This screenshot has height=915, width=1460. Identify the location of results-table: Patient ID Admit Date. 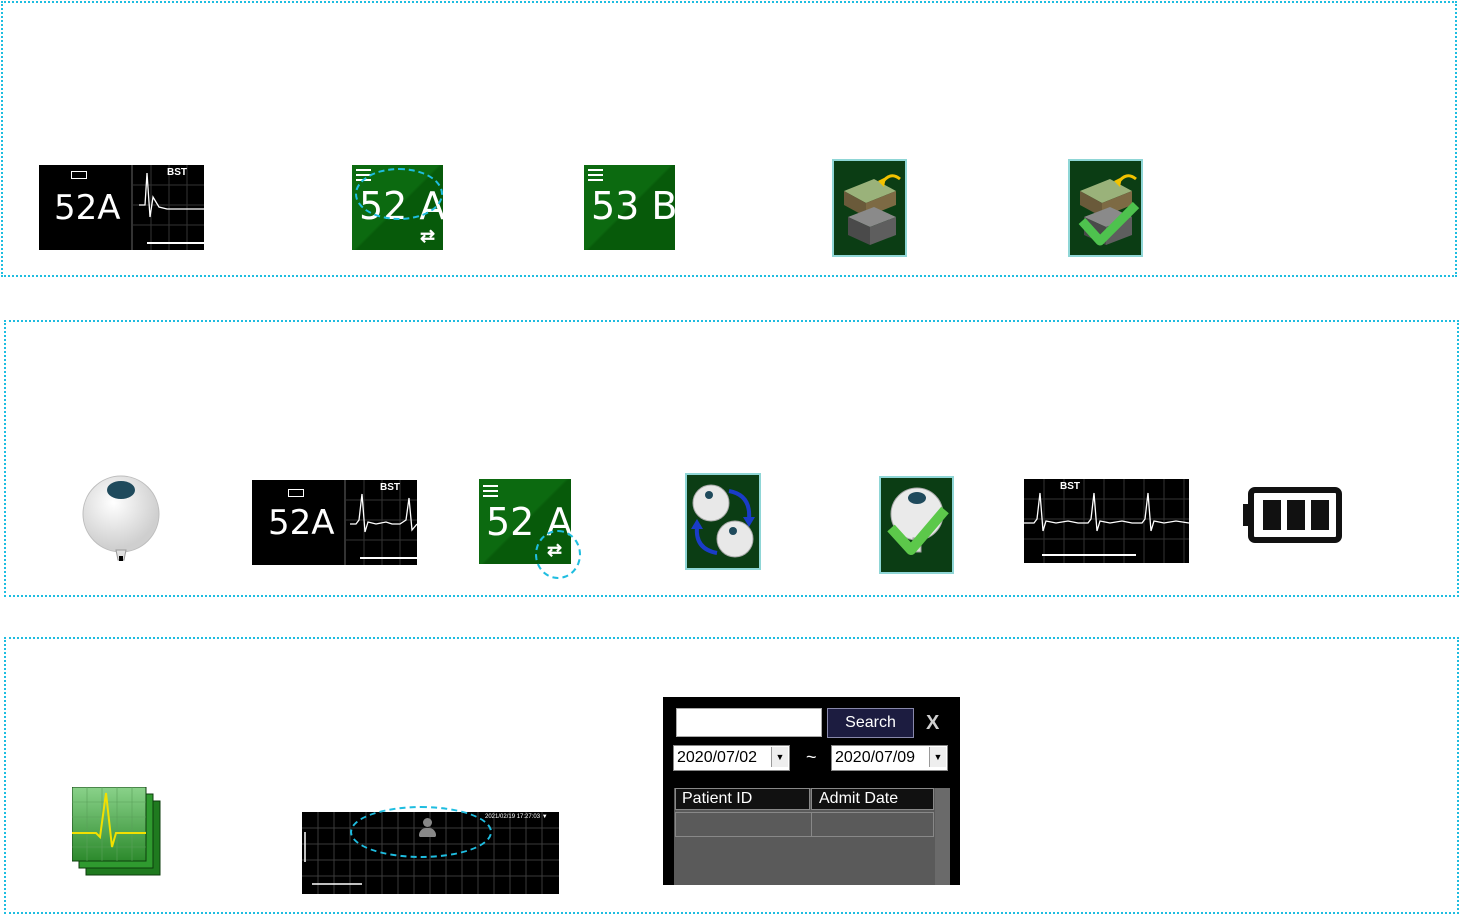
(812, 836).